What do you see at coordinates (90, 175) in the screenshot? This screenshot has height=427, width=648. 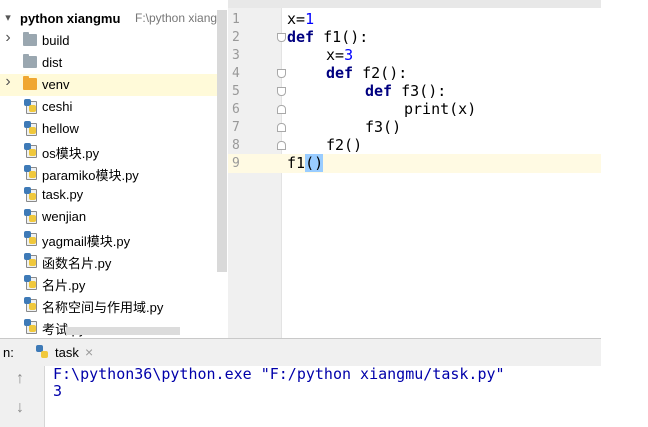 I see `project-item-label: paramiko模块.py` at bounding box center [90, 175].